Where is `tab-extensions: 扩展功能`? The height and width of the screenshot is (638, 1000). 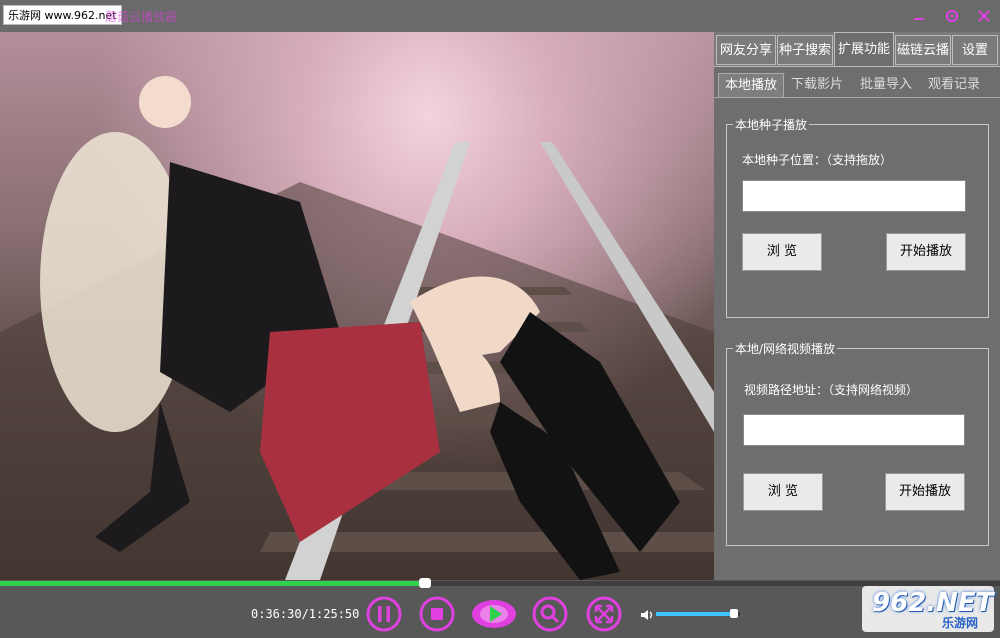
tab-extensions: 扩展功能 is located at coordinates (864, 49).